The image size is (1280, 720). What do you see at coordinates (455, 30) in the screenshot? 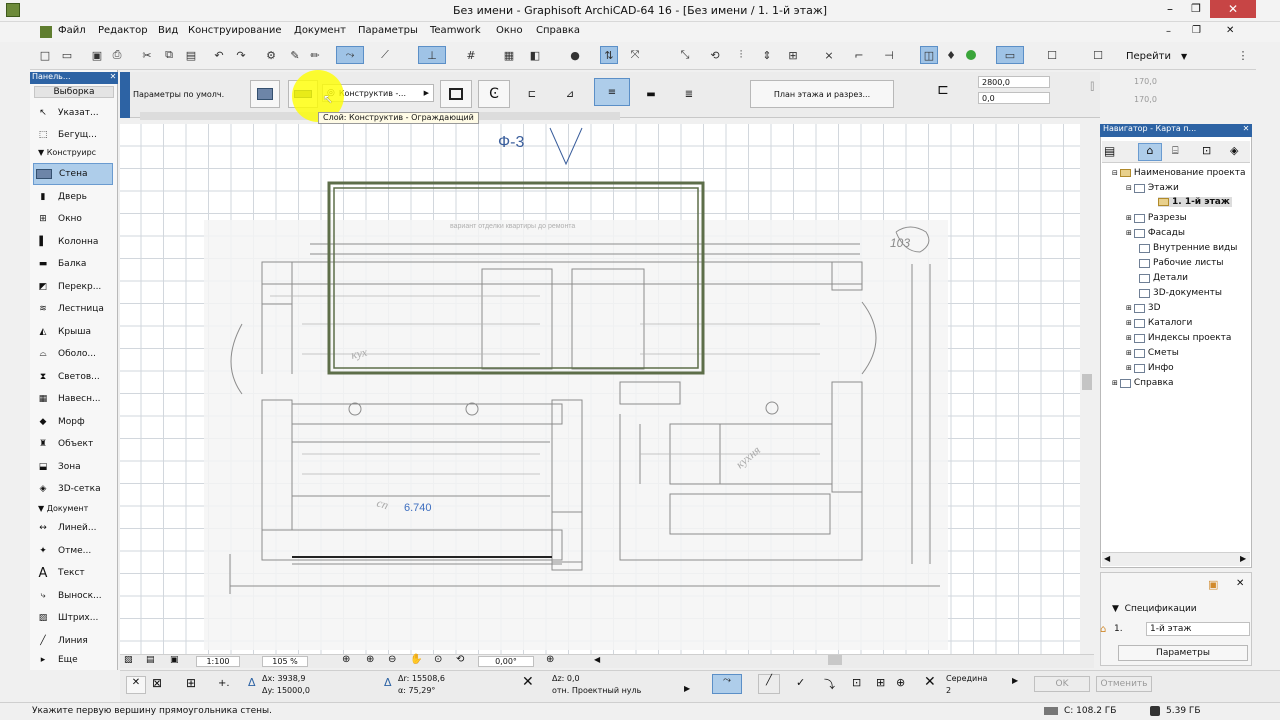
I see `menu-teamwork: Teamwork` at bounding box center [455, 30].